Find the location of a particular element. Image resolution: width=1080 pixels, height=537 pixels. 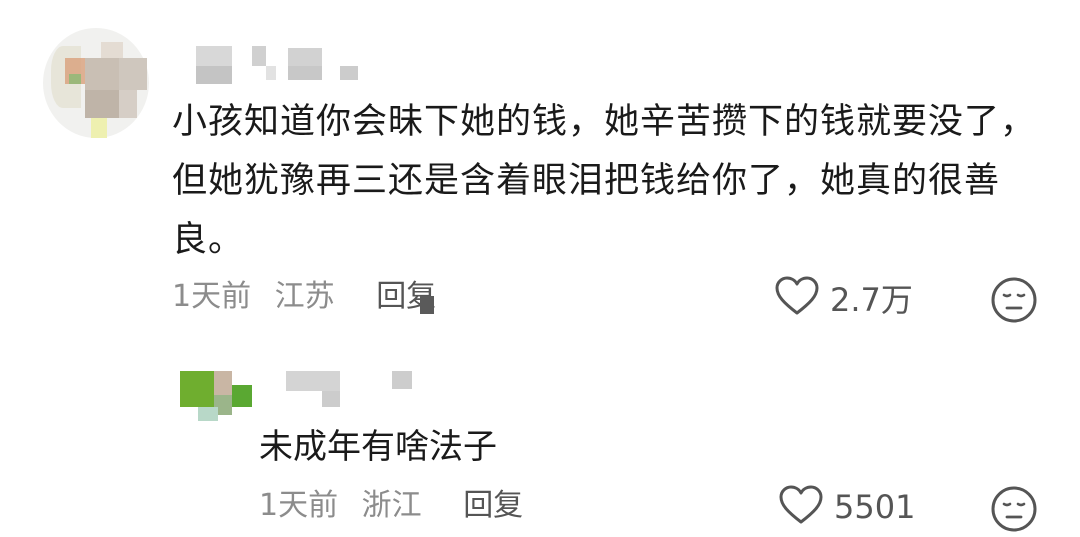

reply-label: 回复 is located at coordinates (493, 505).